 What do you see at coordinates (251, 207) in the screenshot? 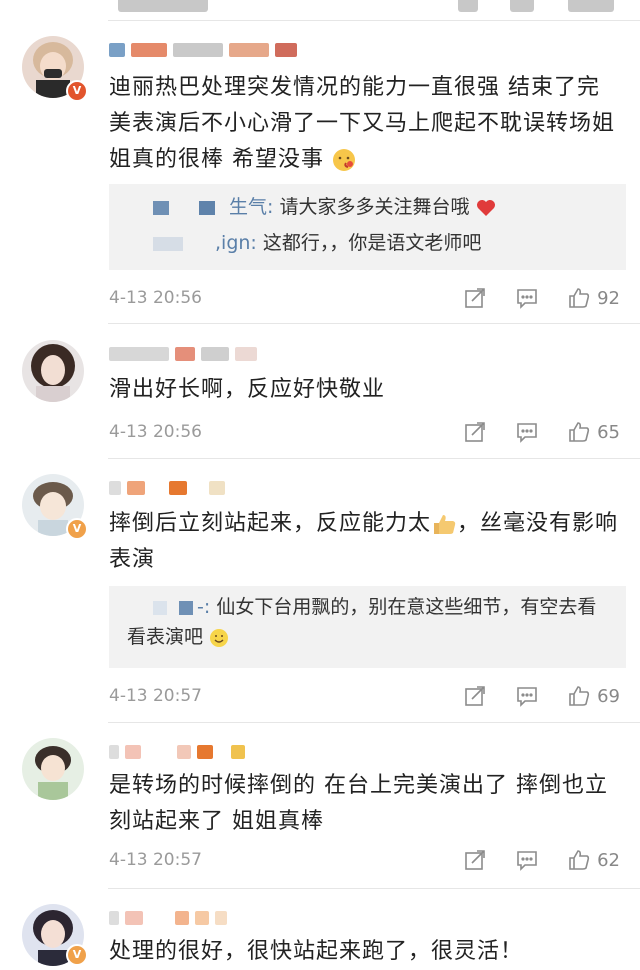
I see `reply-username: 生气:` at bounding box center [251, 207].